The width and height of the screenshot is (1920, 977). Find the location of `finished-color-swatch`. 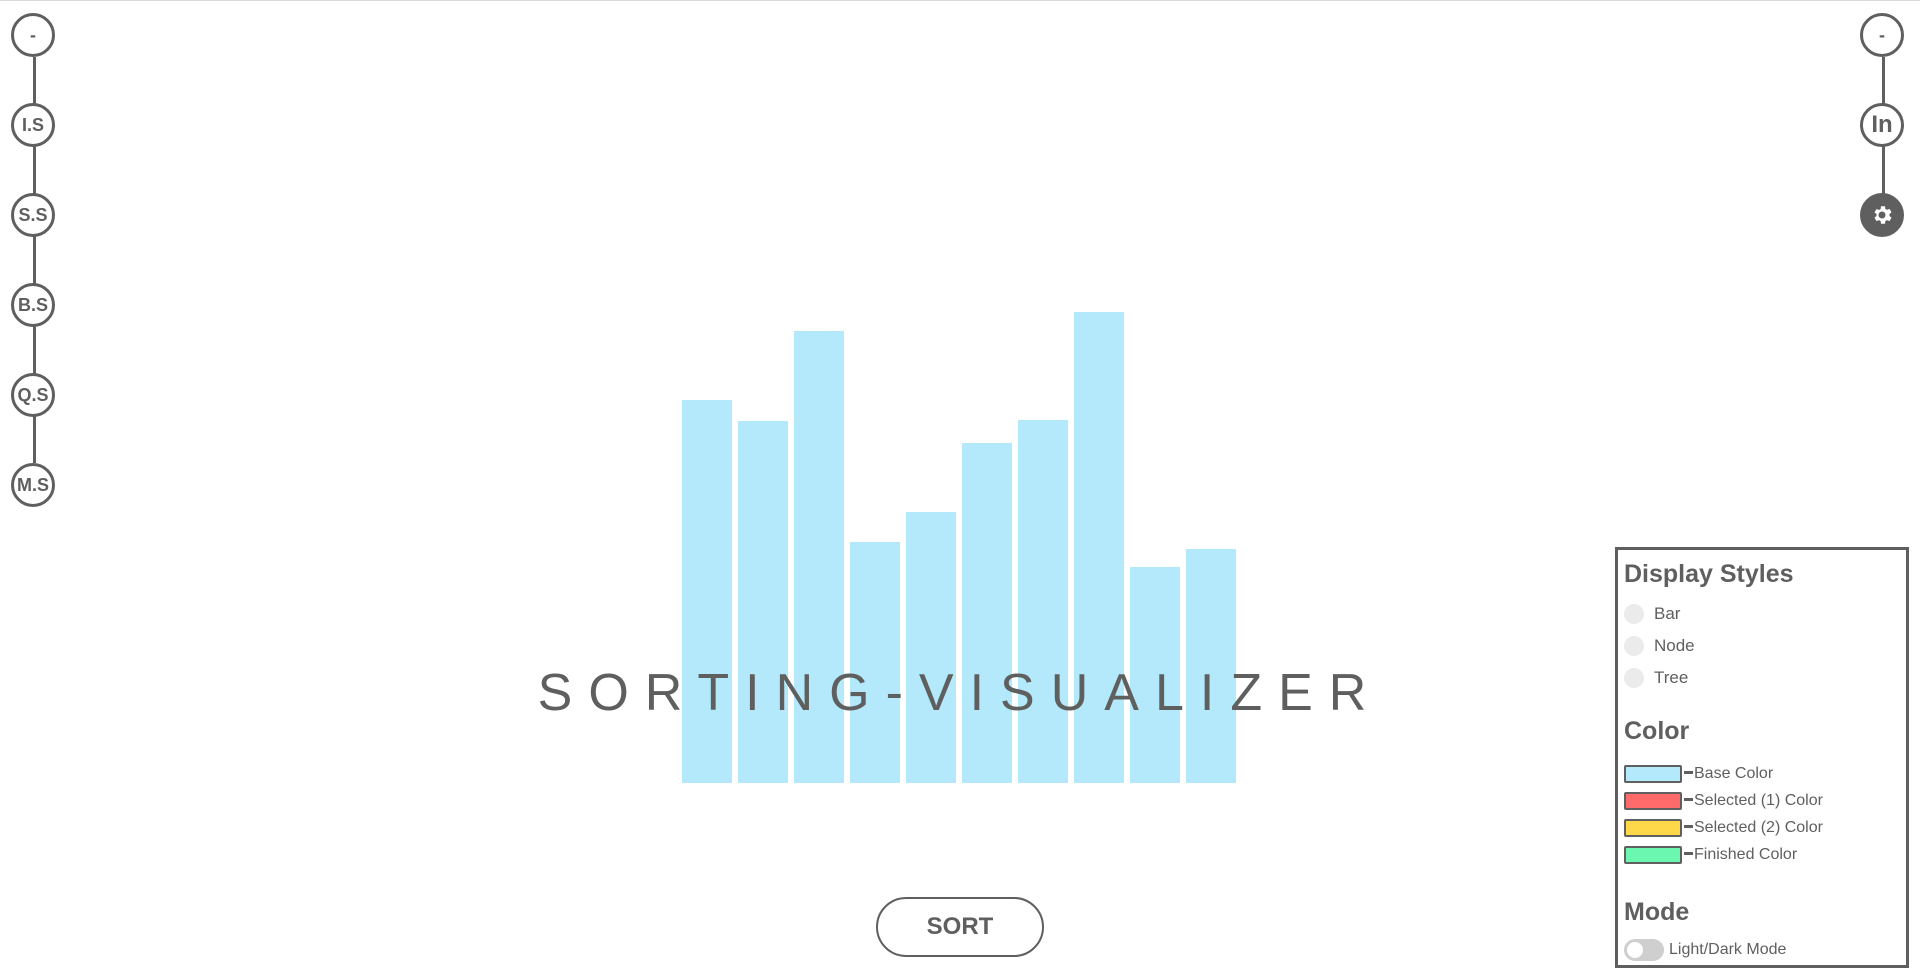

finished-color-swatch is located at coordinates (1653, 855).